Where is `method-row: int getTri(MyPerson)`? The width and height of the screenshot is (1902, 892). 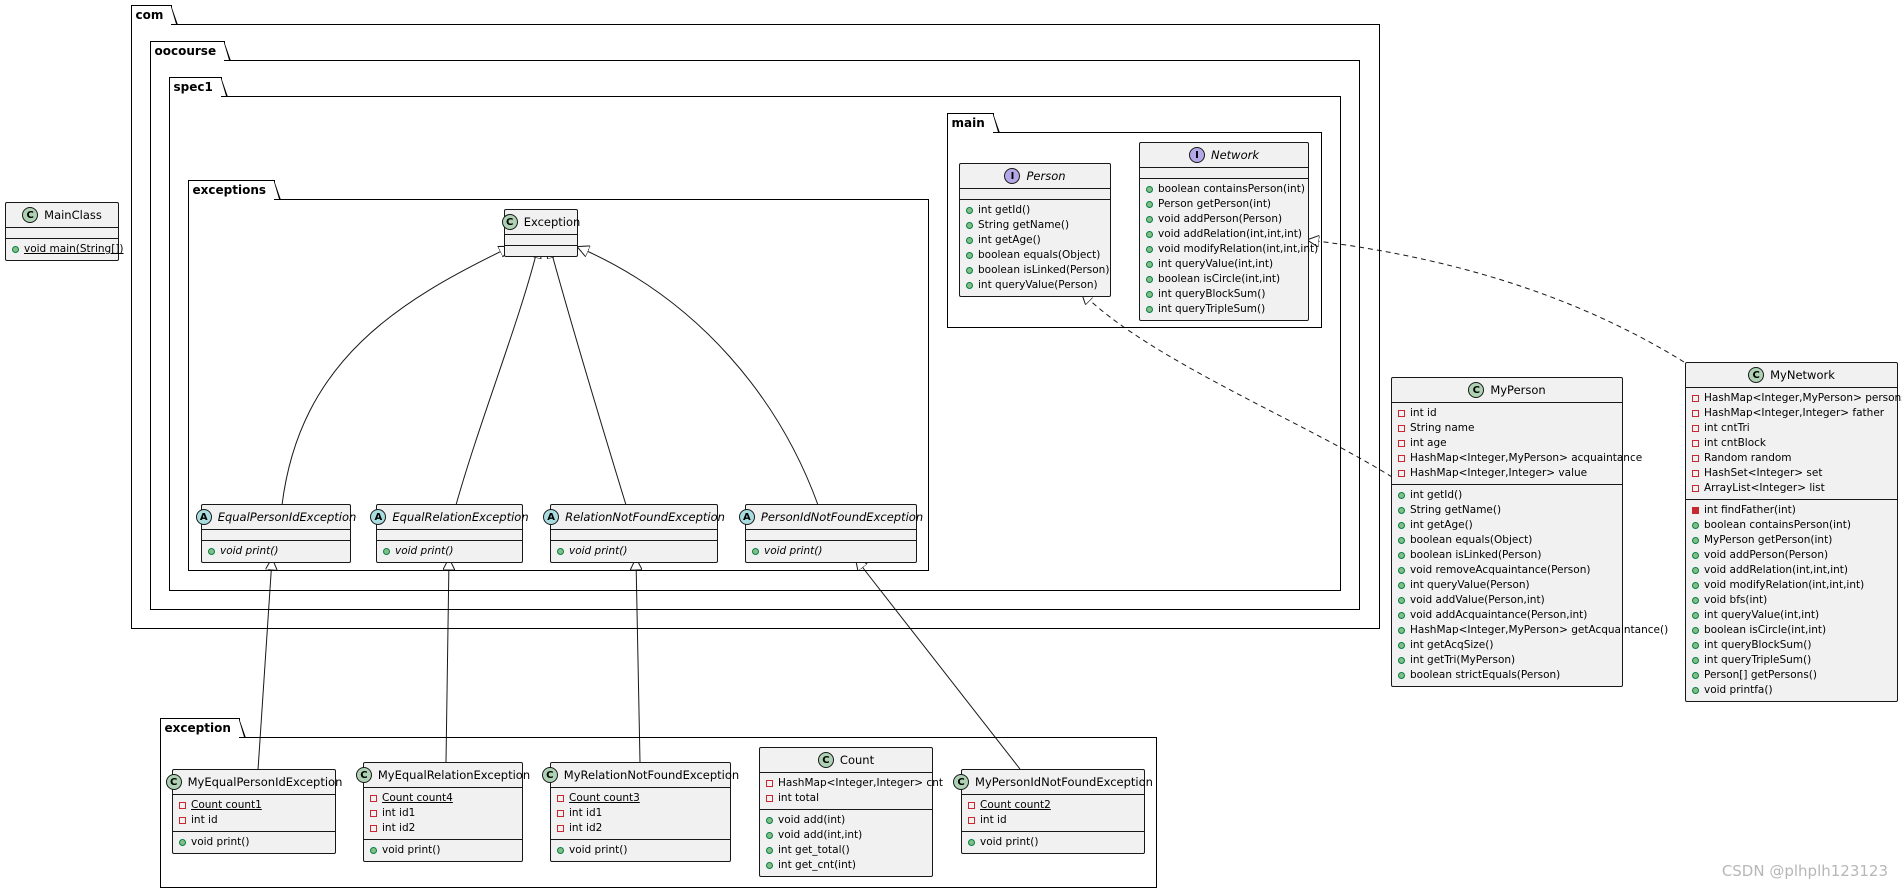 method-row: int getTri(MyPerson) is located at coordinates (1507, 660).